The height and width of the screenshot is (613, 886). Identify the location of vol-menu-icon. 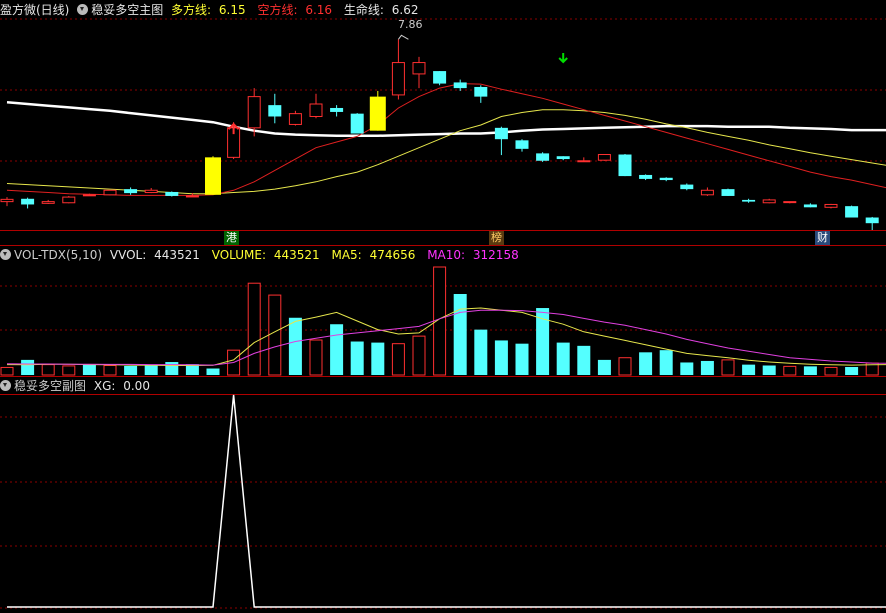
(5, 254).